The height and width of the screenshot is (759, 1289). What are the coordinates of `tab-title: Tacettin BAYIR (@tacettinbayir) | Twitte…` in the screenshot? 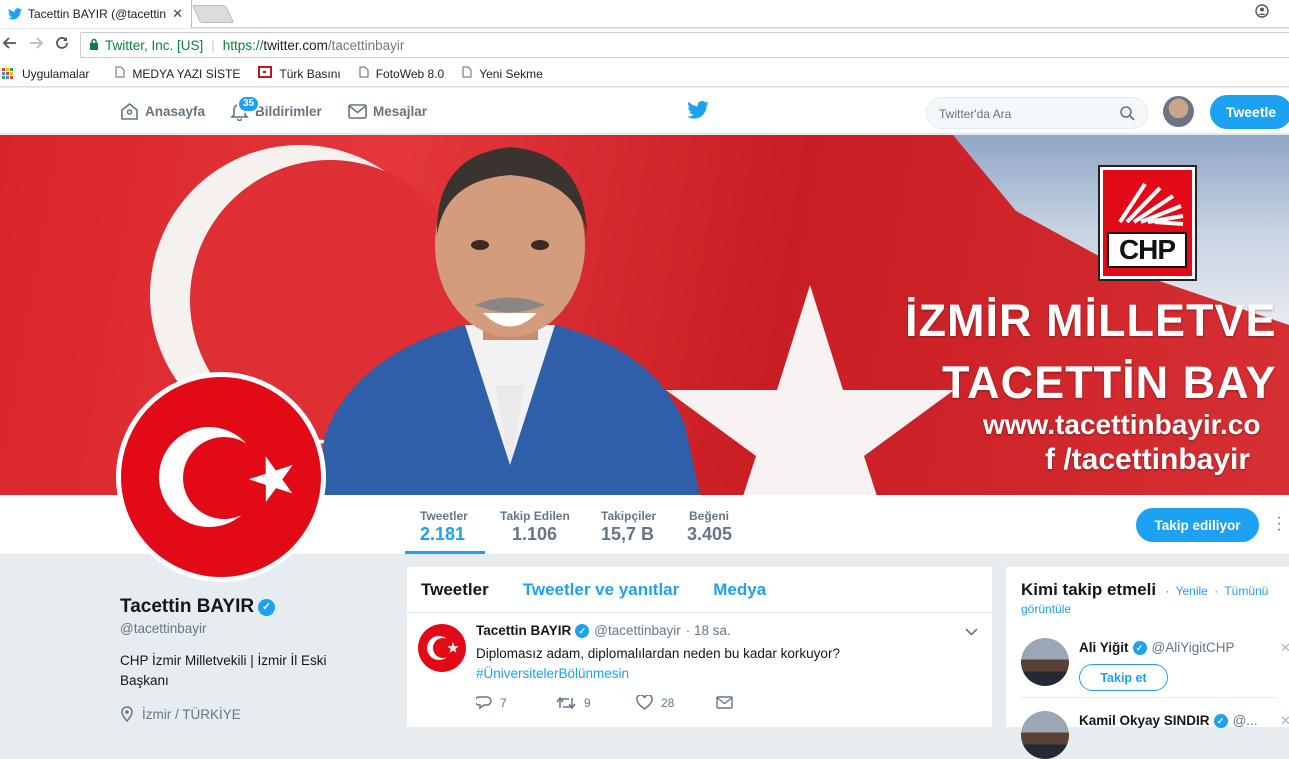 It's located at (97, 14).